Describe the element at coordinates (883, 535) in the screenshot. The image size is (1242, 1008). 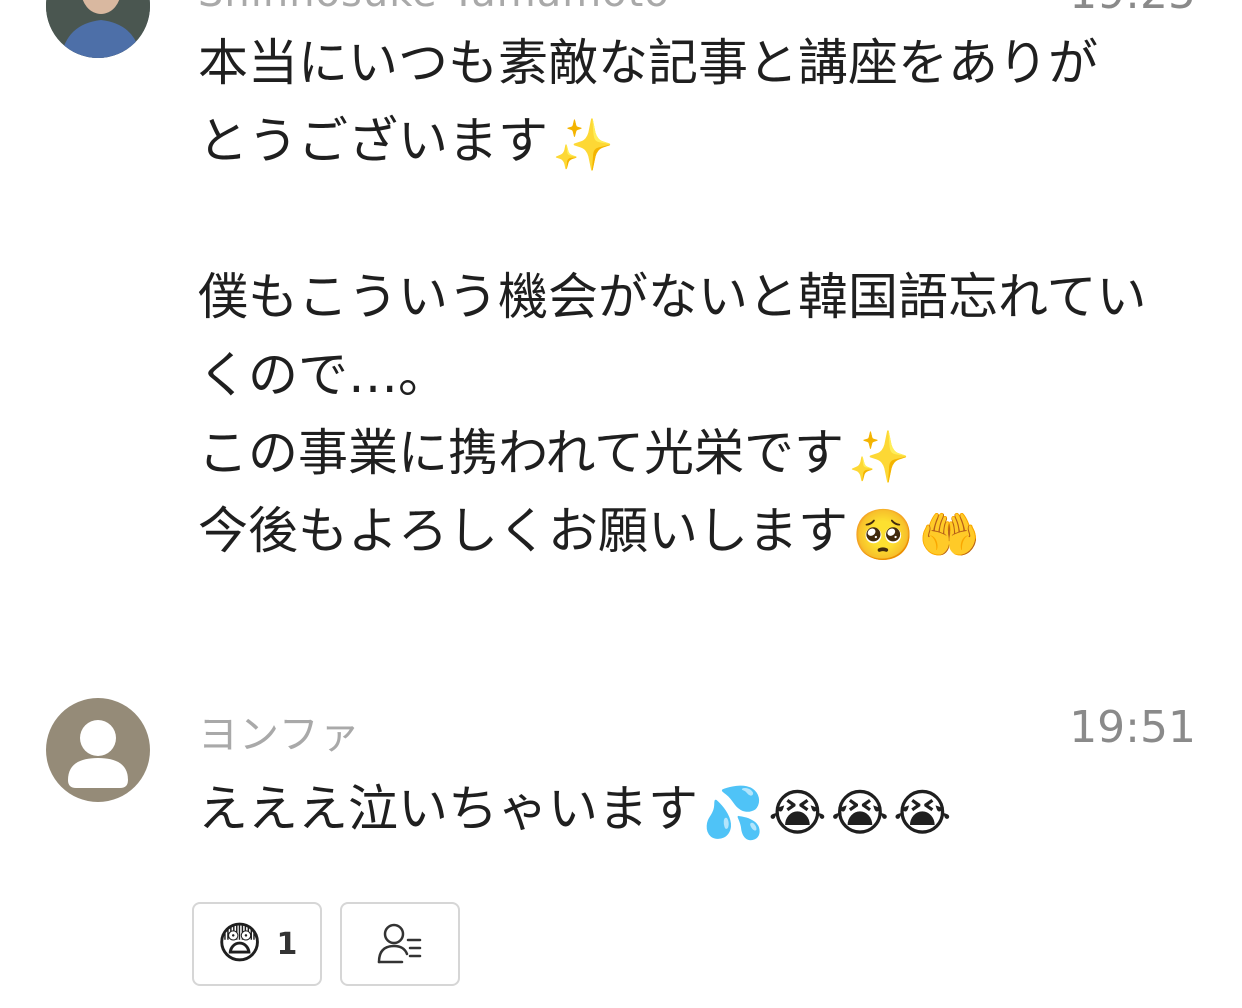
I see `pleading-face-icon: 🥺` at that location.